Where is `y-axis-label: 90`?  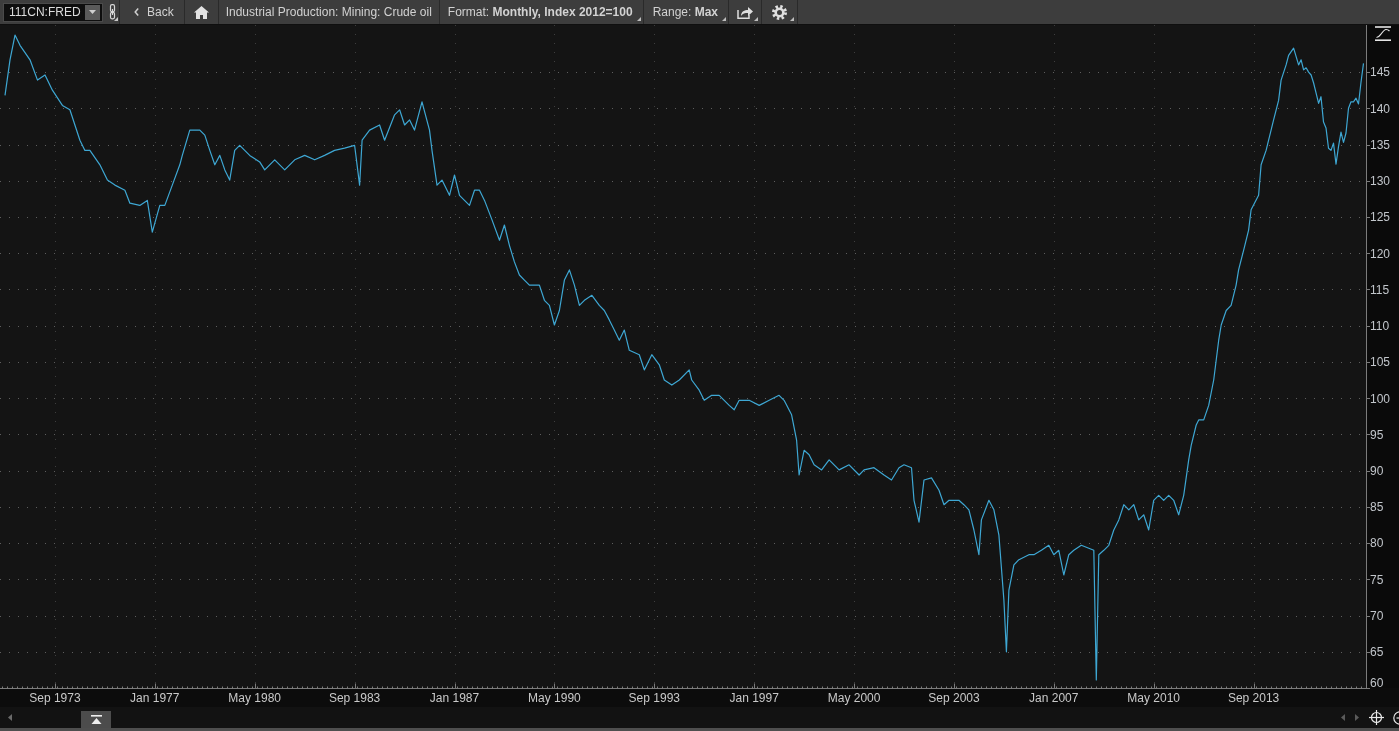
y-axis-label: 90 is located at coordinates (1377, 470).